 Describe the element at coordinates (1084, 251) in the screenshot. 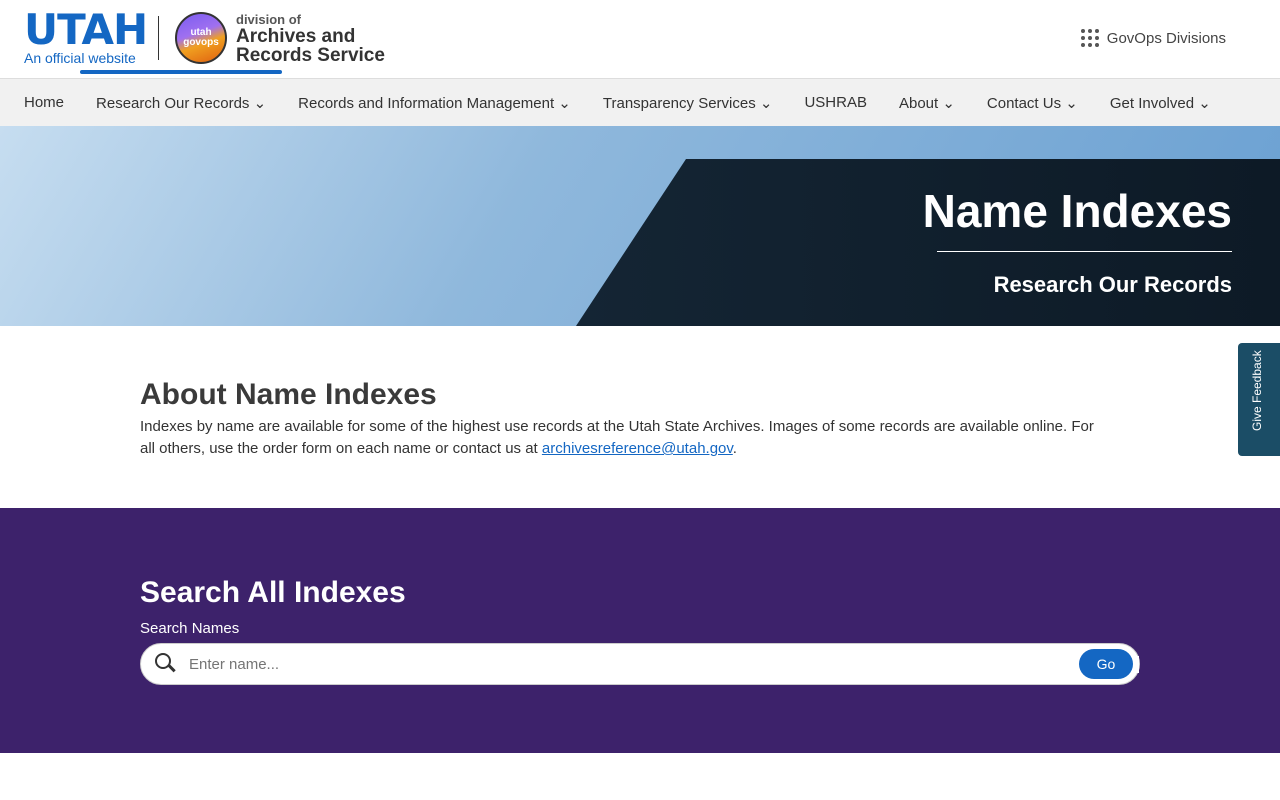

I see `title-divider` at that location.